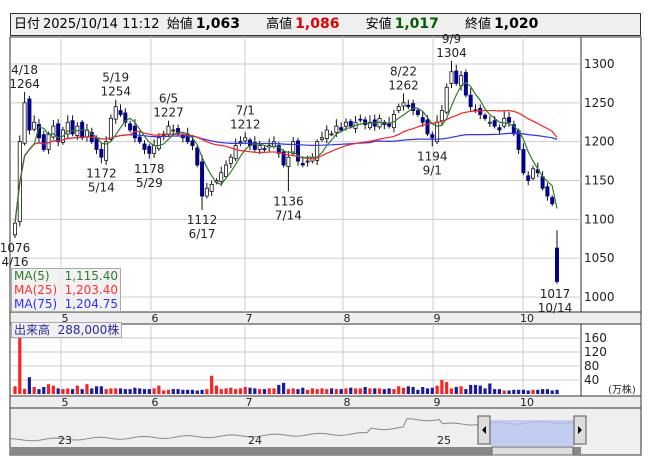 The image size is (653, 470). I want to click on annotation-date: 8/22, so click(403, 72).